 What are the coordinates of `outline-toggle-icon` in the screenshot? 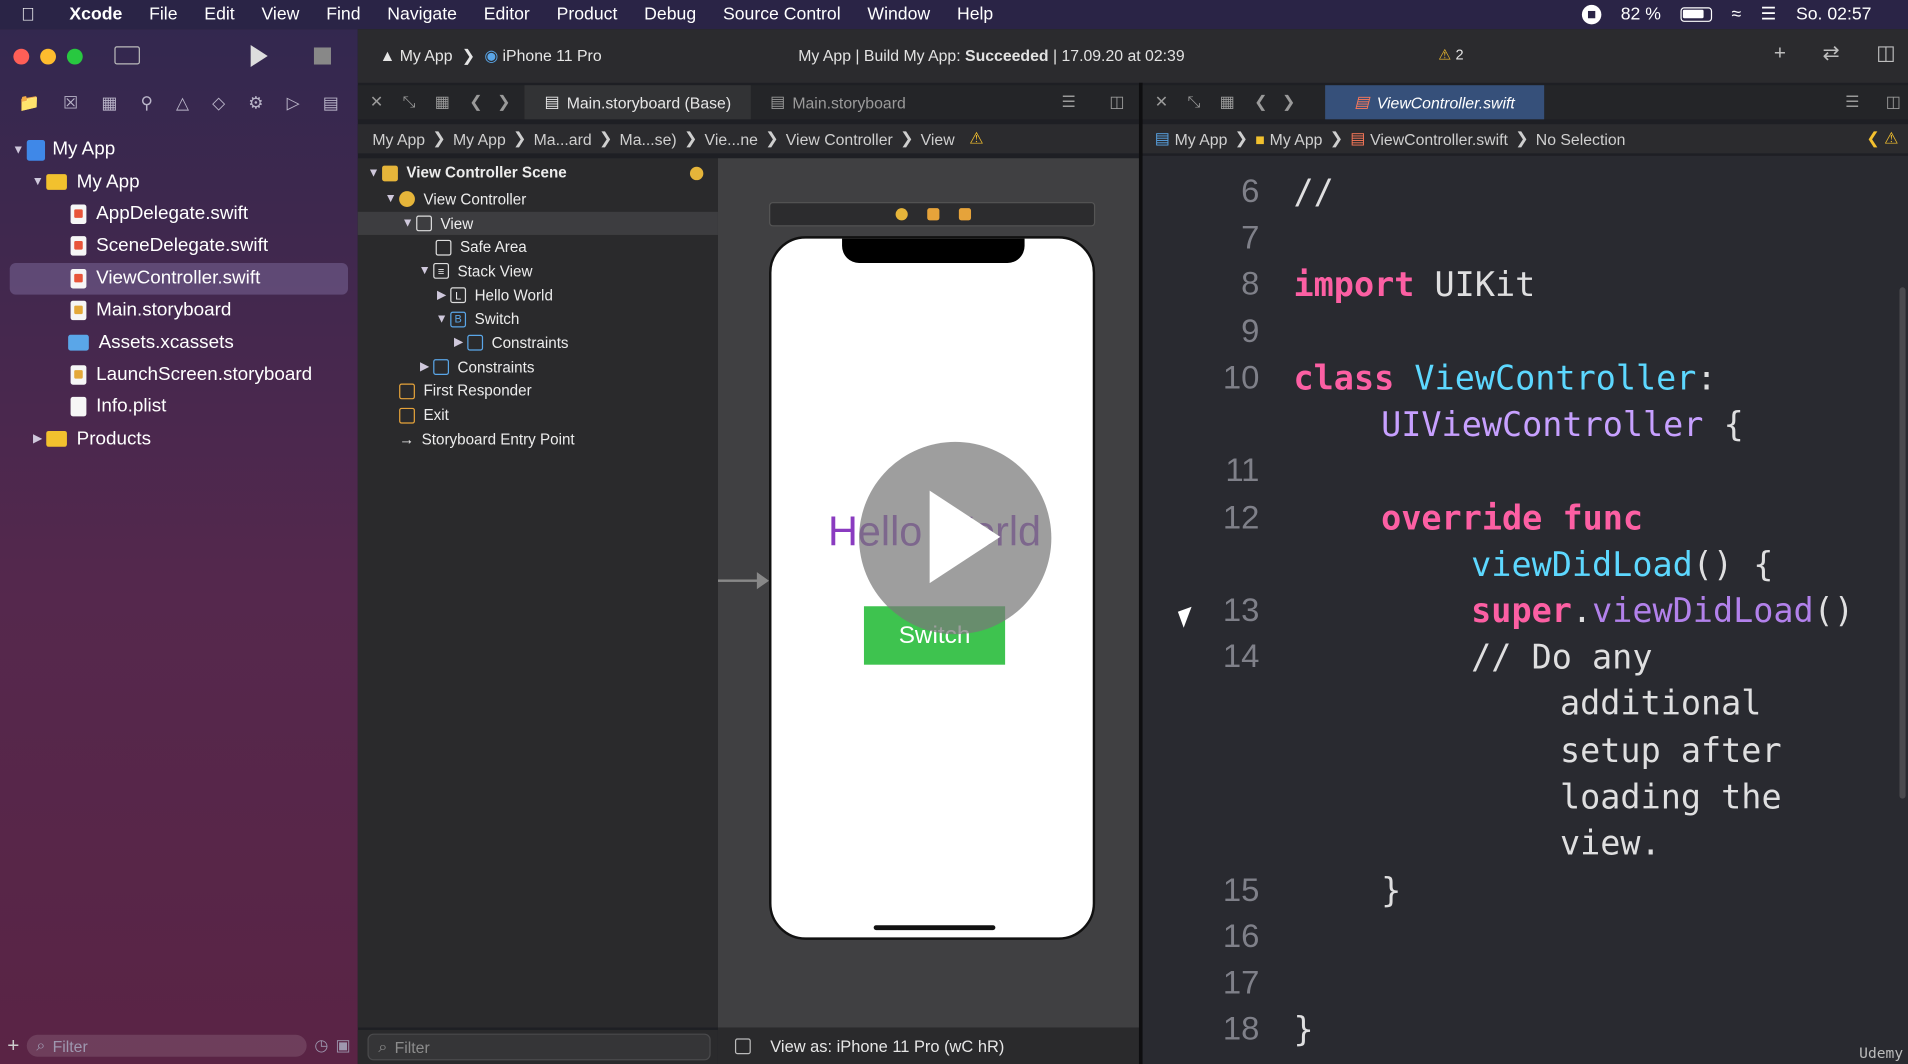 It's located at (742, 1045).